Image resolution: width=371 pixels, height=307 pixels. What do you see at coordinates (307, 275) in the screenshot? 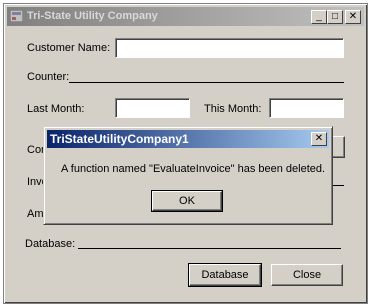
I see `close-button: Close` at bounding box center [307, 275].